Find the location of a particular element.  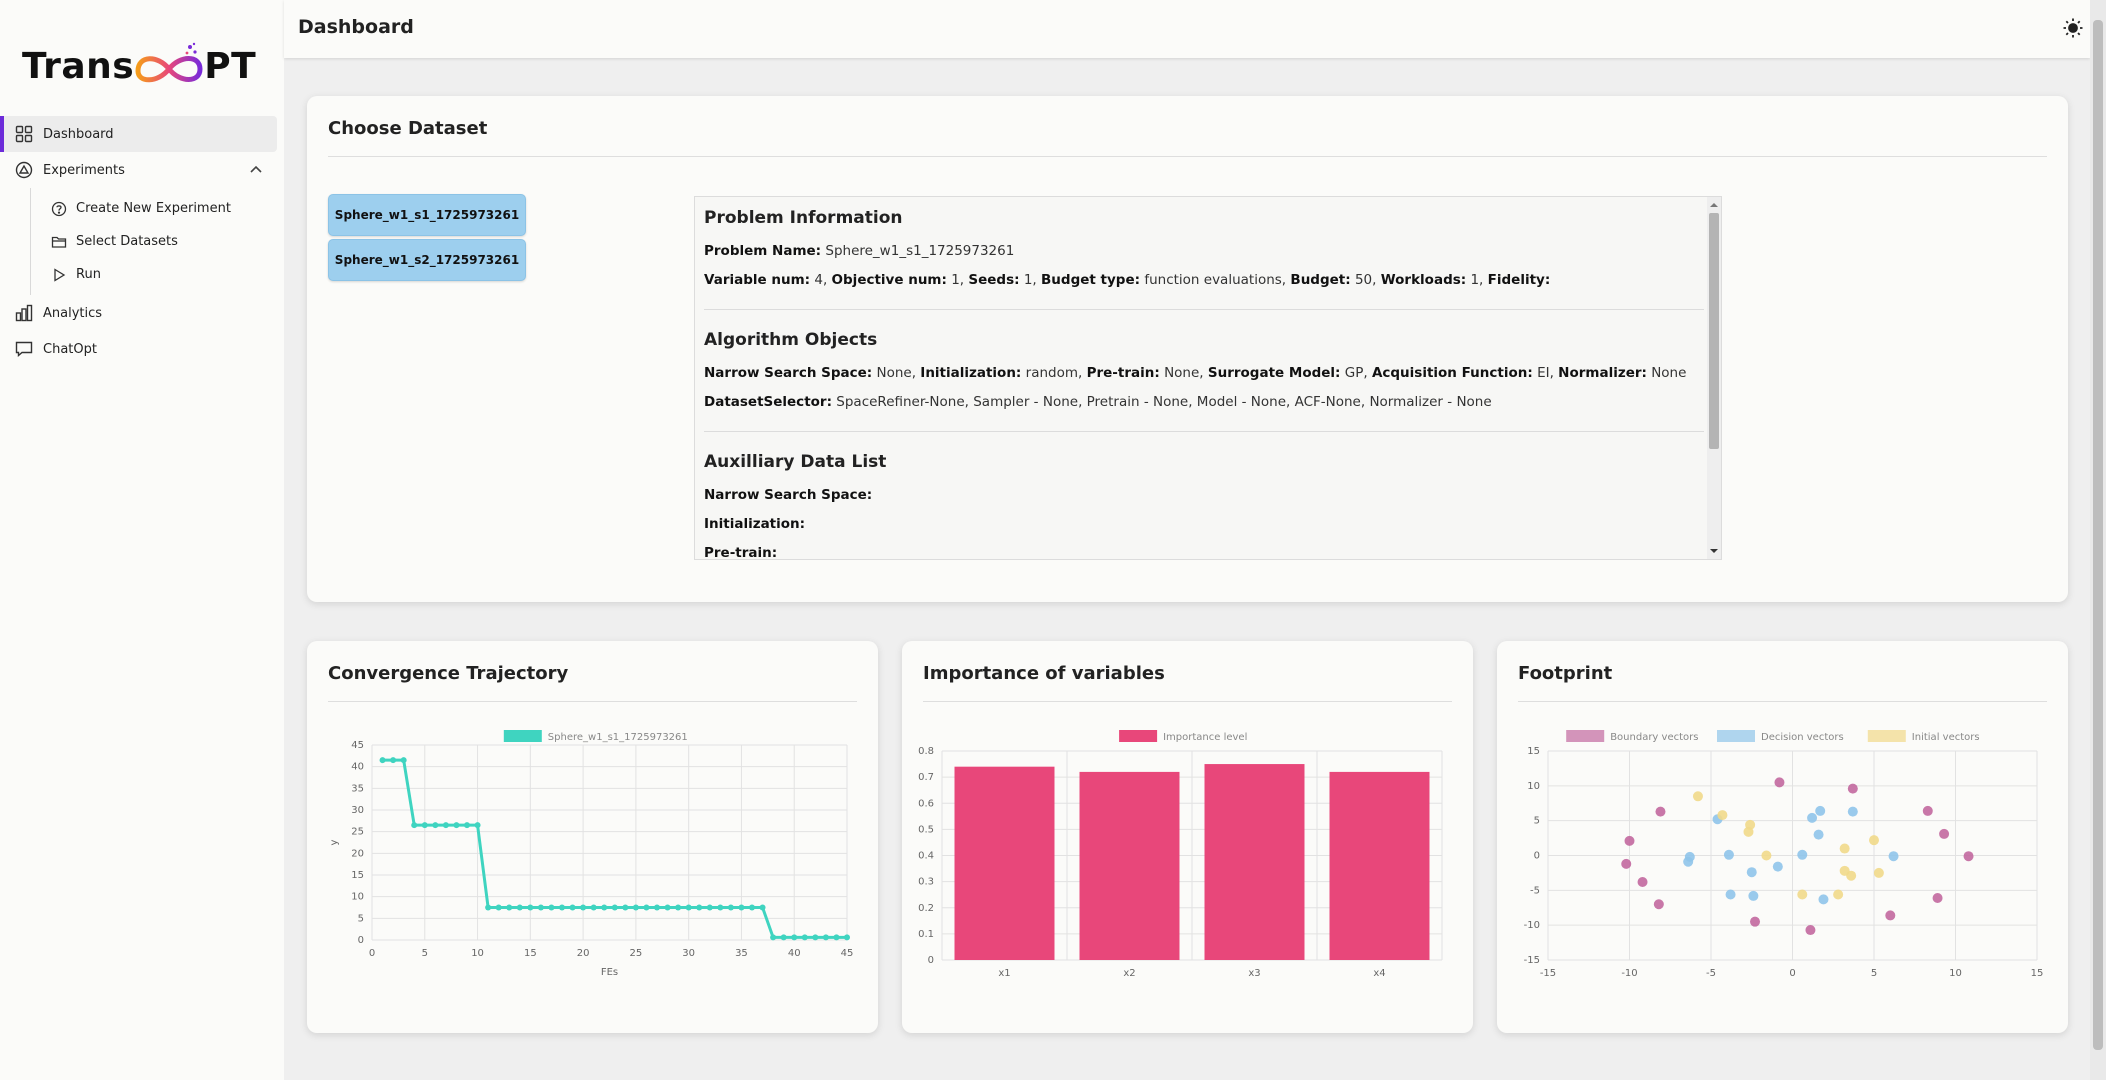

field-label: Initialization: is located at coordinates (971, 373).